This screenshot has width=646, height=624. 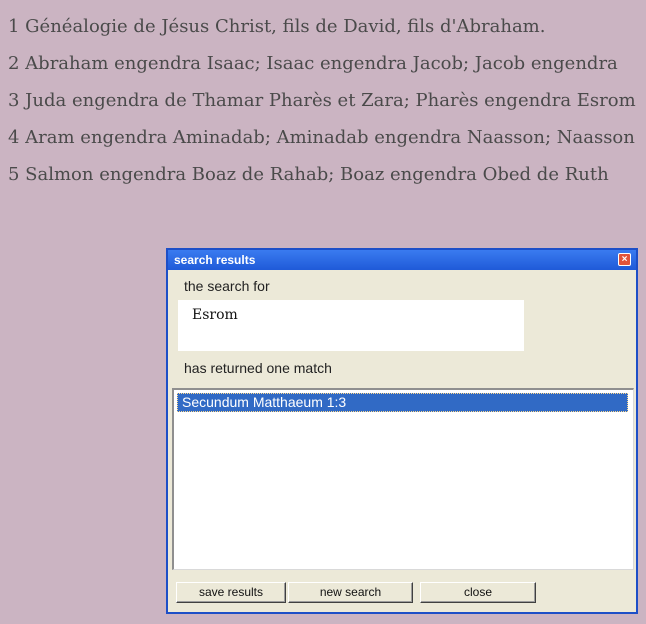 What do you see at coordinates (402, 402) in the screenshot?
I see `result-item: Secundum Matthaeum 1:3` at bounding box center [402, 402].